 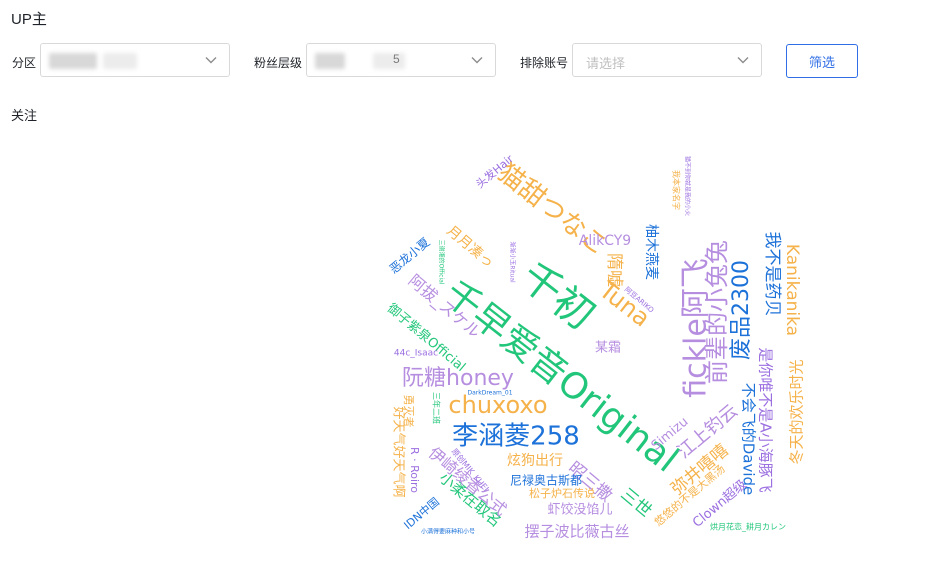 What do you see at coordinates (749, 439) in the screenshot?
I see `word-cloud-word: 不会飞的Davide` at bounding box center [749, 439].